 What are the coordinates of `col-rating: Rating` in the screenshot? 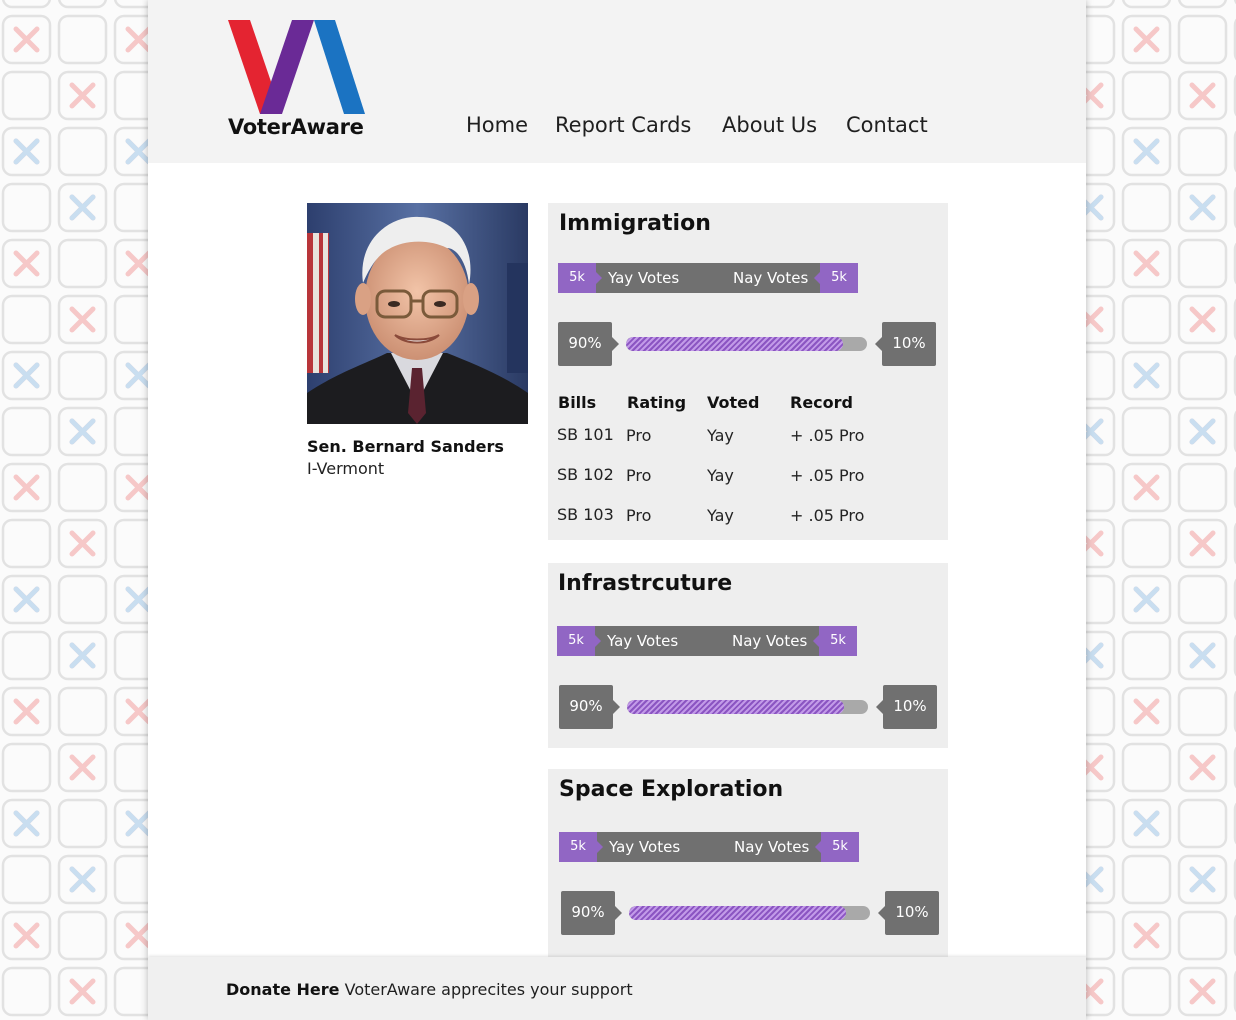 It's located at (657, 402).